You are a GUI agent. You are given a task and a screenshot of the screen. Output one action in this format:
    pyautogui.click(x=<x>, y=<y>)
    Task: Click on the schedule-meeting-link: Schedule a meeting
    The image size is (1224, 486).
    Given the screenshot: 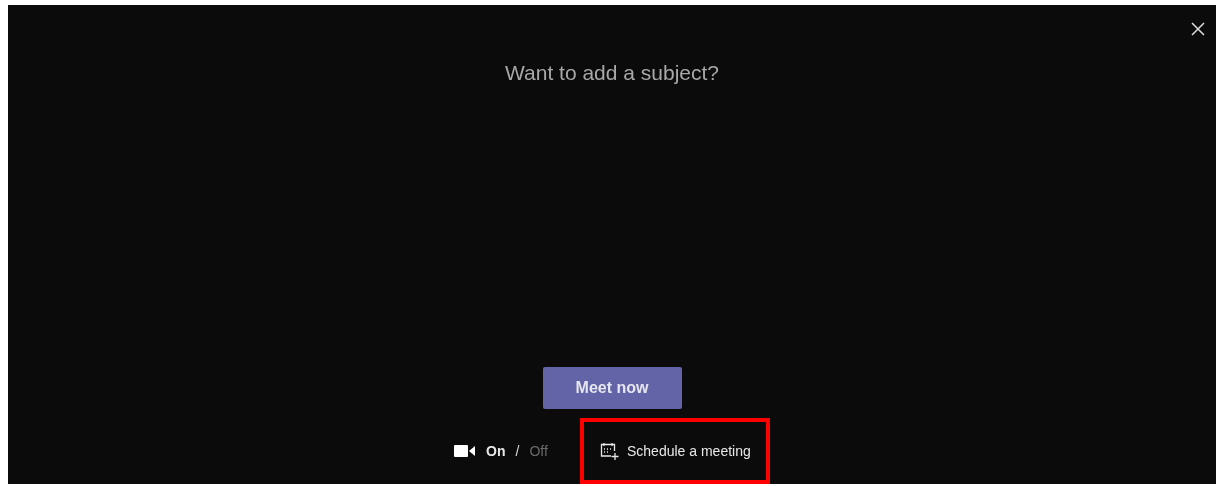 What is the action you would take?
    pyautogui.click(x=674, y=451)
    